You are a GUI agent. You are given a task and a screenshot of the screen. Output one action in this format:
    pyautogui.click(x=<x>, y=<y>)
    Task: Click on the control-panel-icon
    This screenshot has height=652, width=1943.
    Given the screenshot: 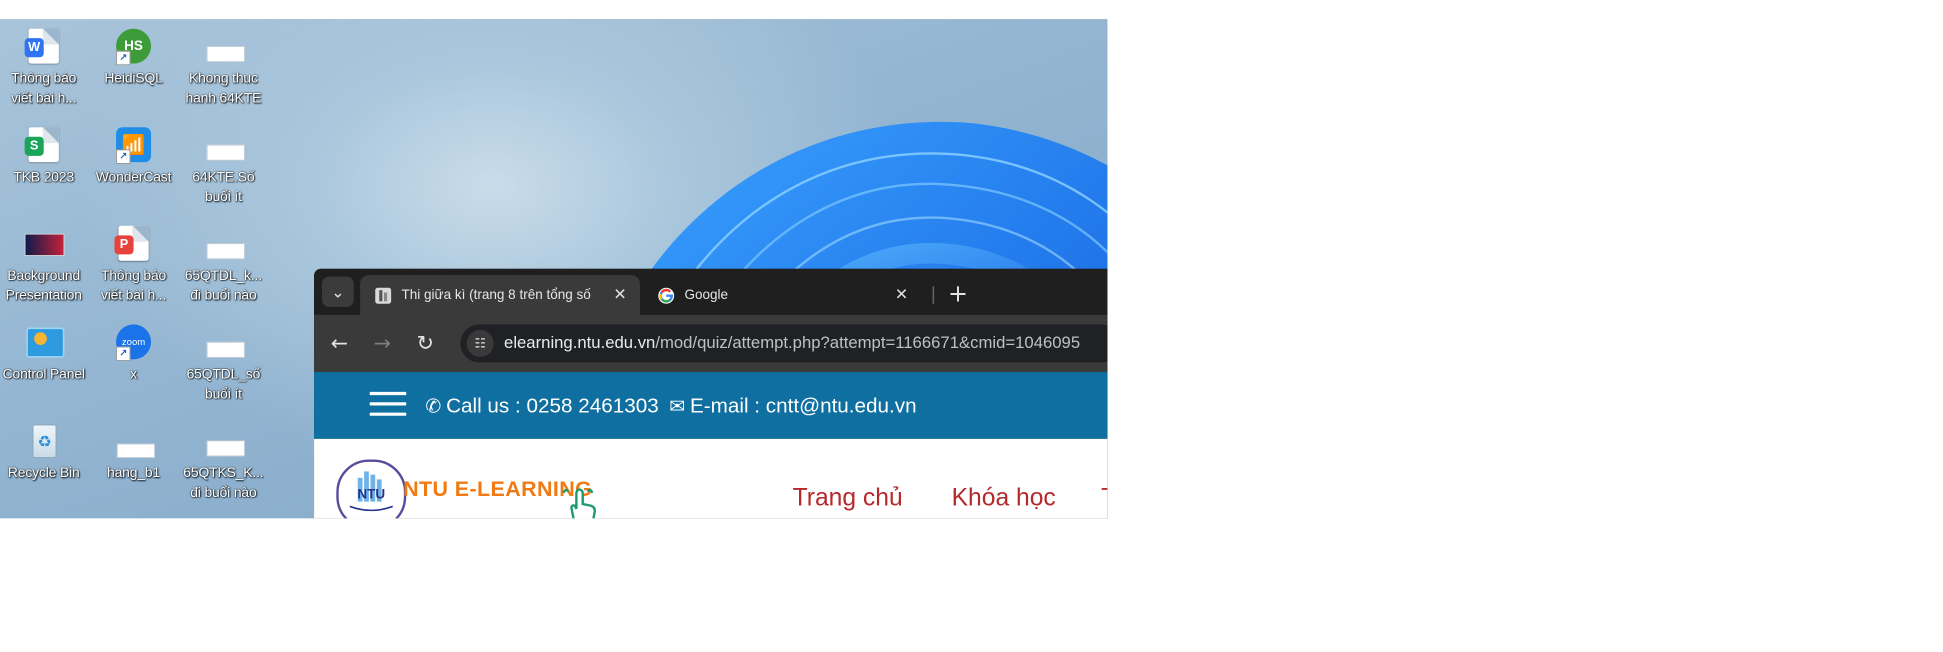 What is the action you would take?
    pyautogui.click(x=45, y=342)
    